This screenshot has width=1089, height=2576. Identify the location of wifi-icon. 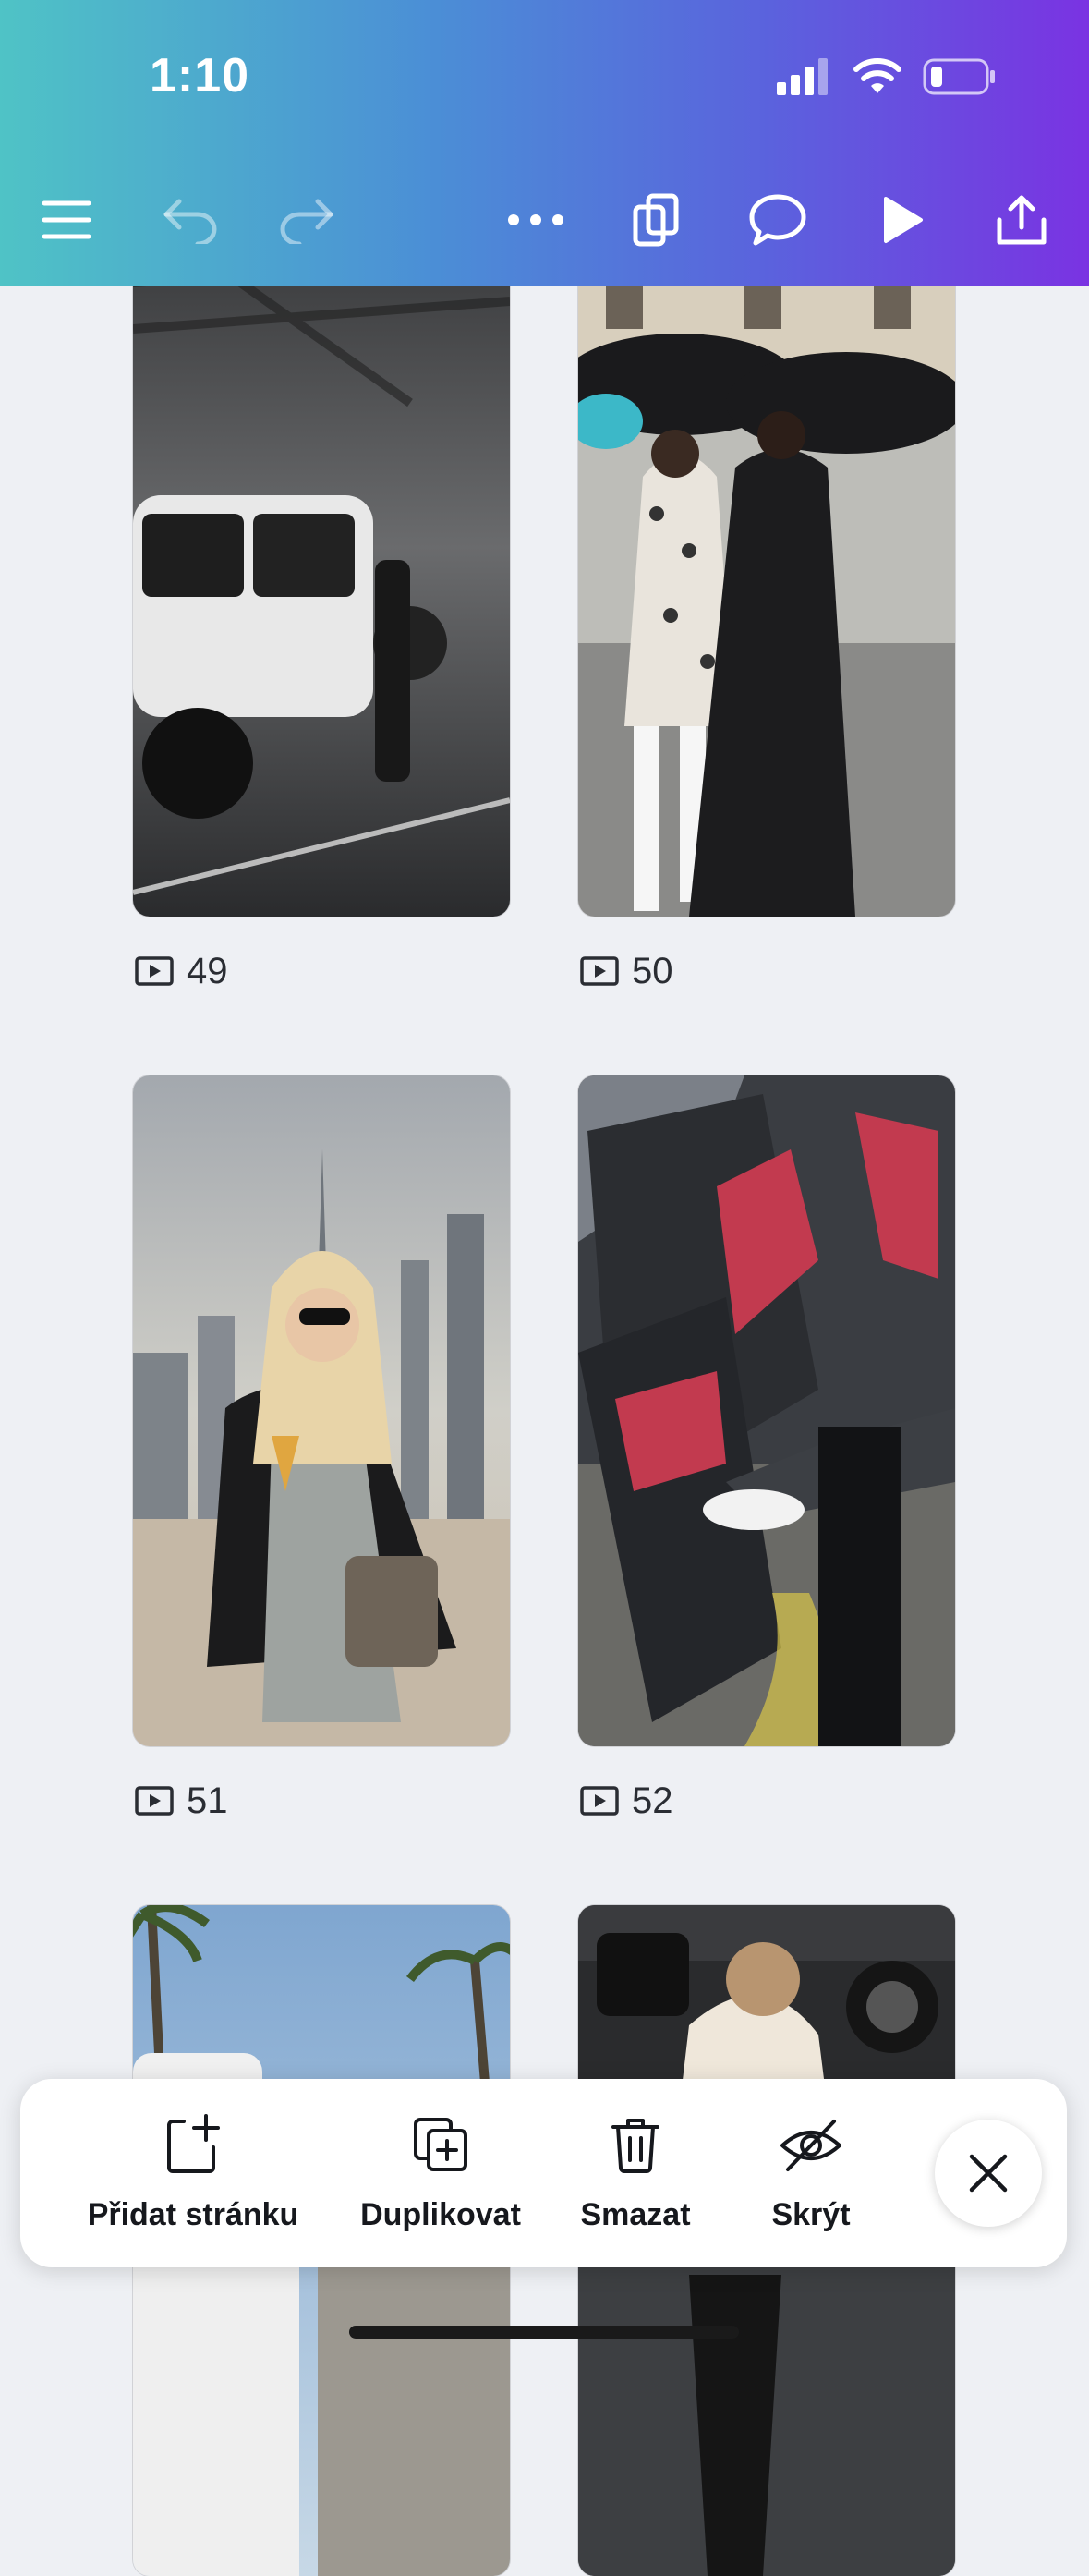
(877, 78).